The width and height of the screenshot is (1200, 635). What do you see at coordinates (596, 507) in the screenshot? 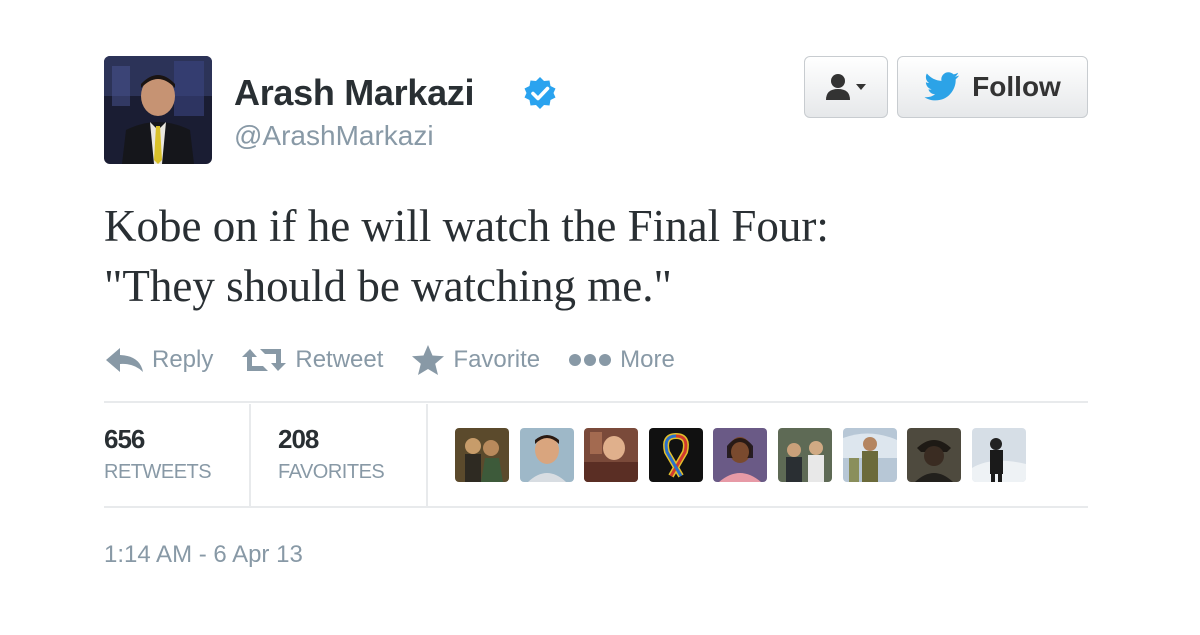
I see `divider-bottom` at bounding box center [596, 507].